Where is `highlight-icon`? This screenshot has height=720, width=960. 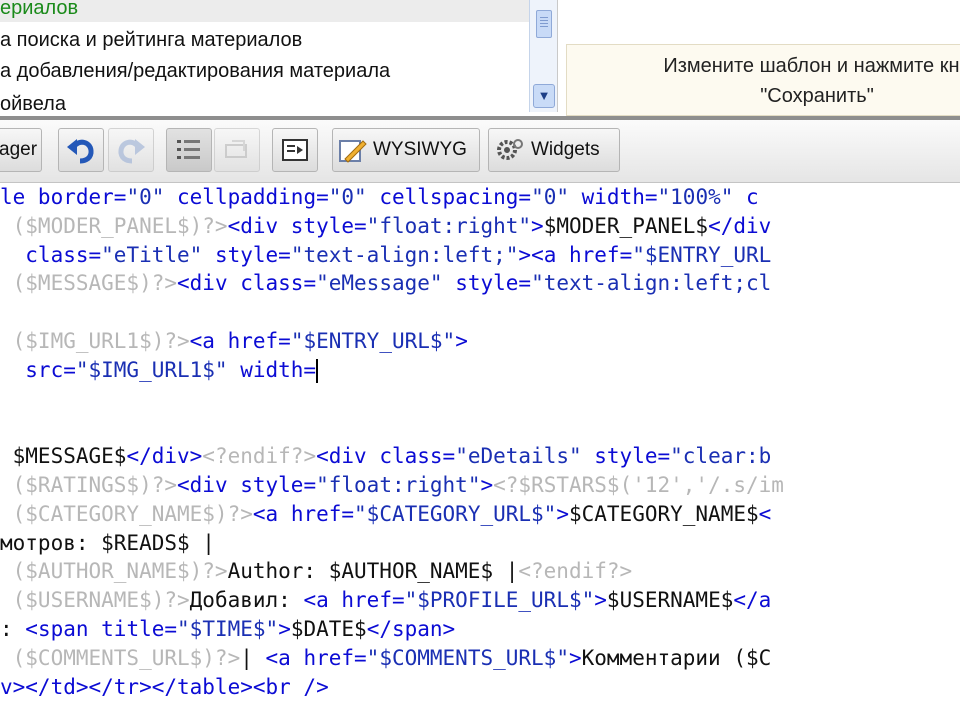
highlight-icon is located at coordinates (236, 149).